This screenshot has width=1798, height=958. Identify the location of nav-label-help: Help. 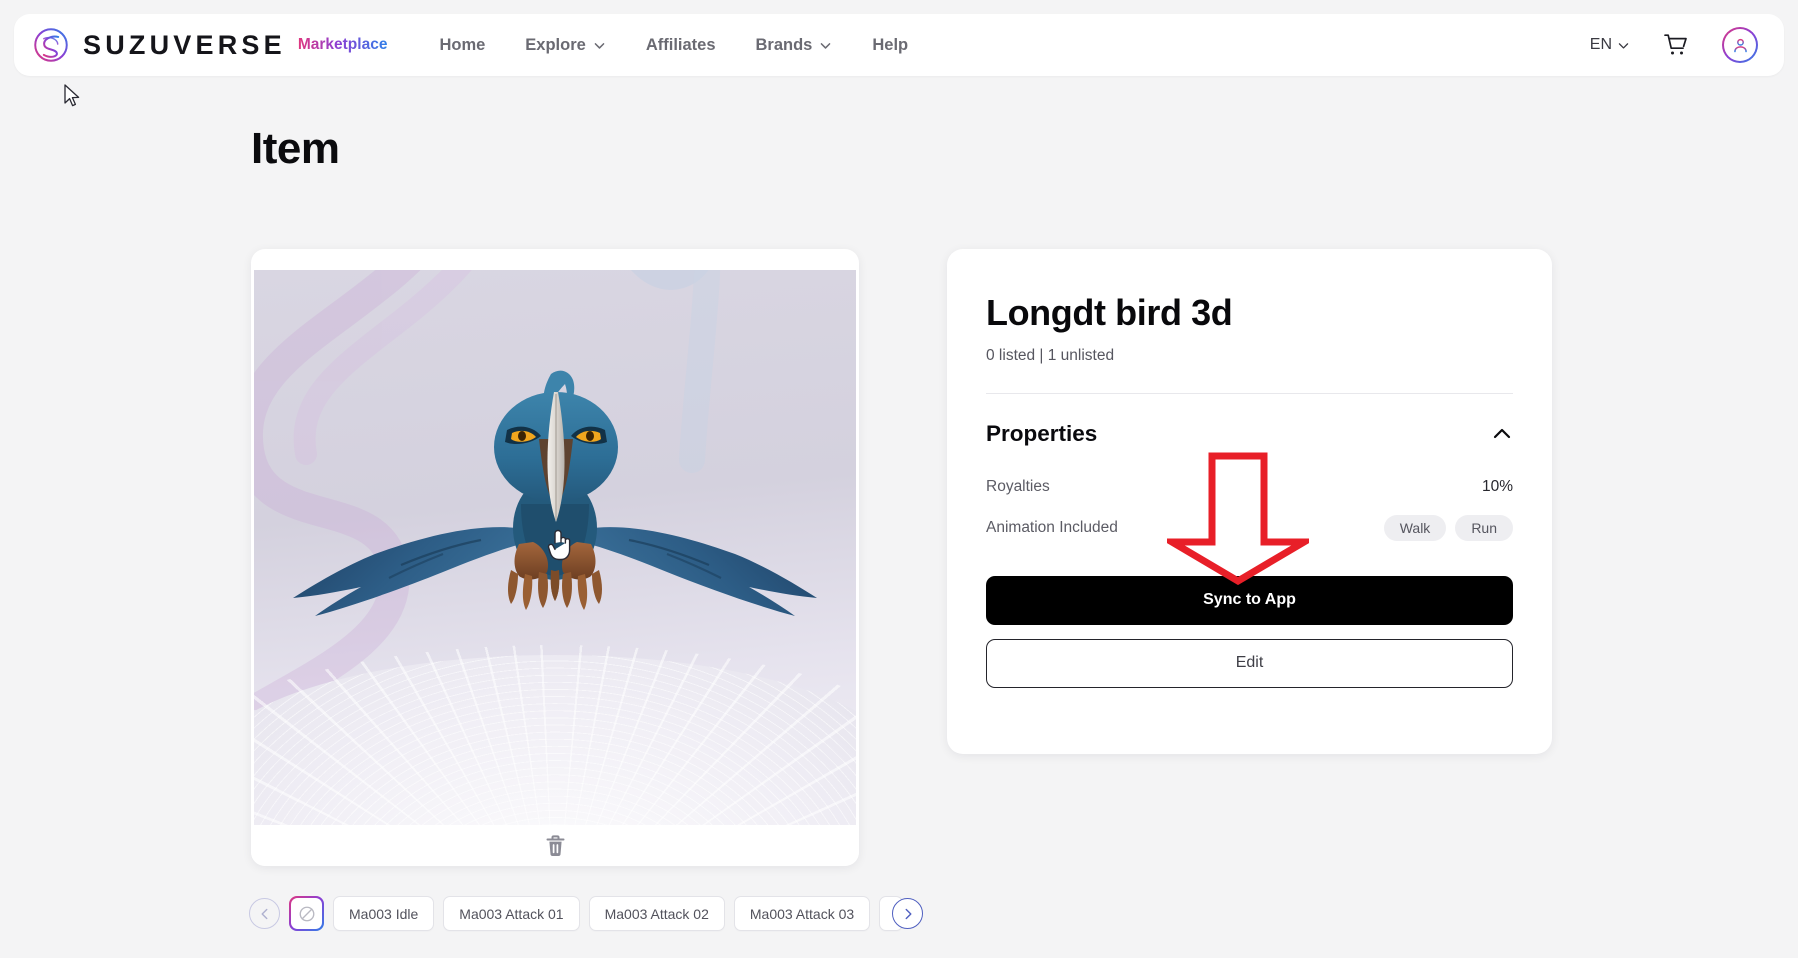
(890, 44).